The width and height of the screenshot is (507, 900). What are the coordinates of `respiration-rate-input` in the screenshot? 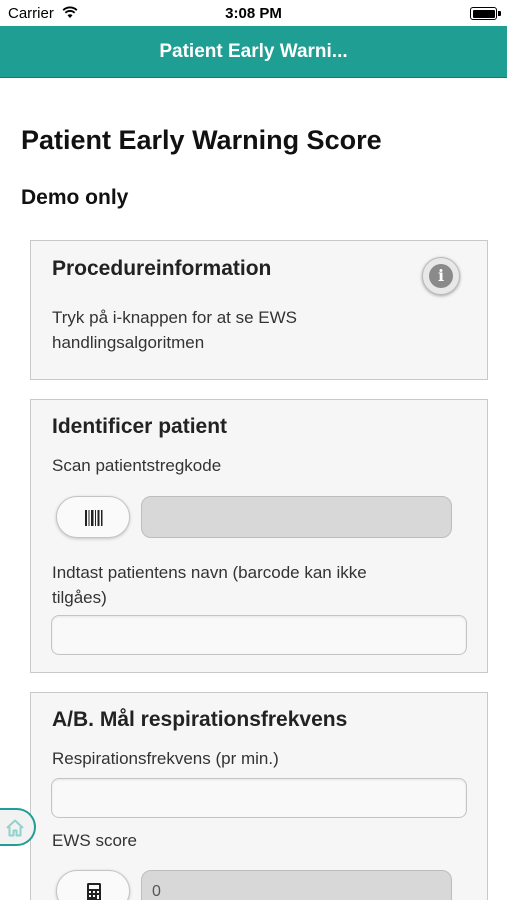 It's located at (259, 798).